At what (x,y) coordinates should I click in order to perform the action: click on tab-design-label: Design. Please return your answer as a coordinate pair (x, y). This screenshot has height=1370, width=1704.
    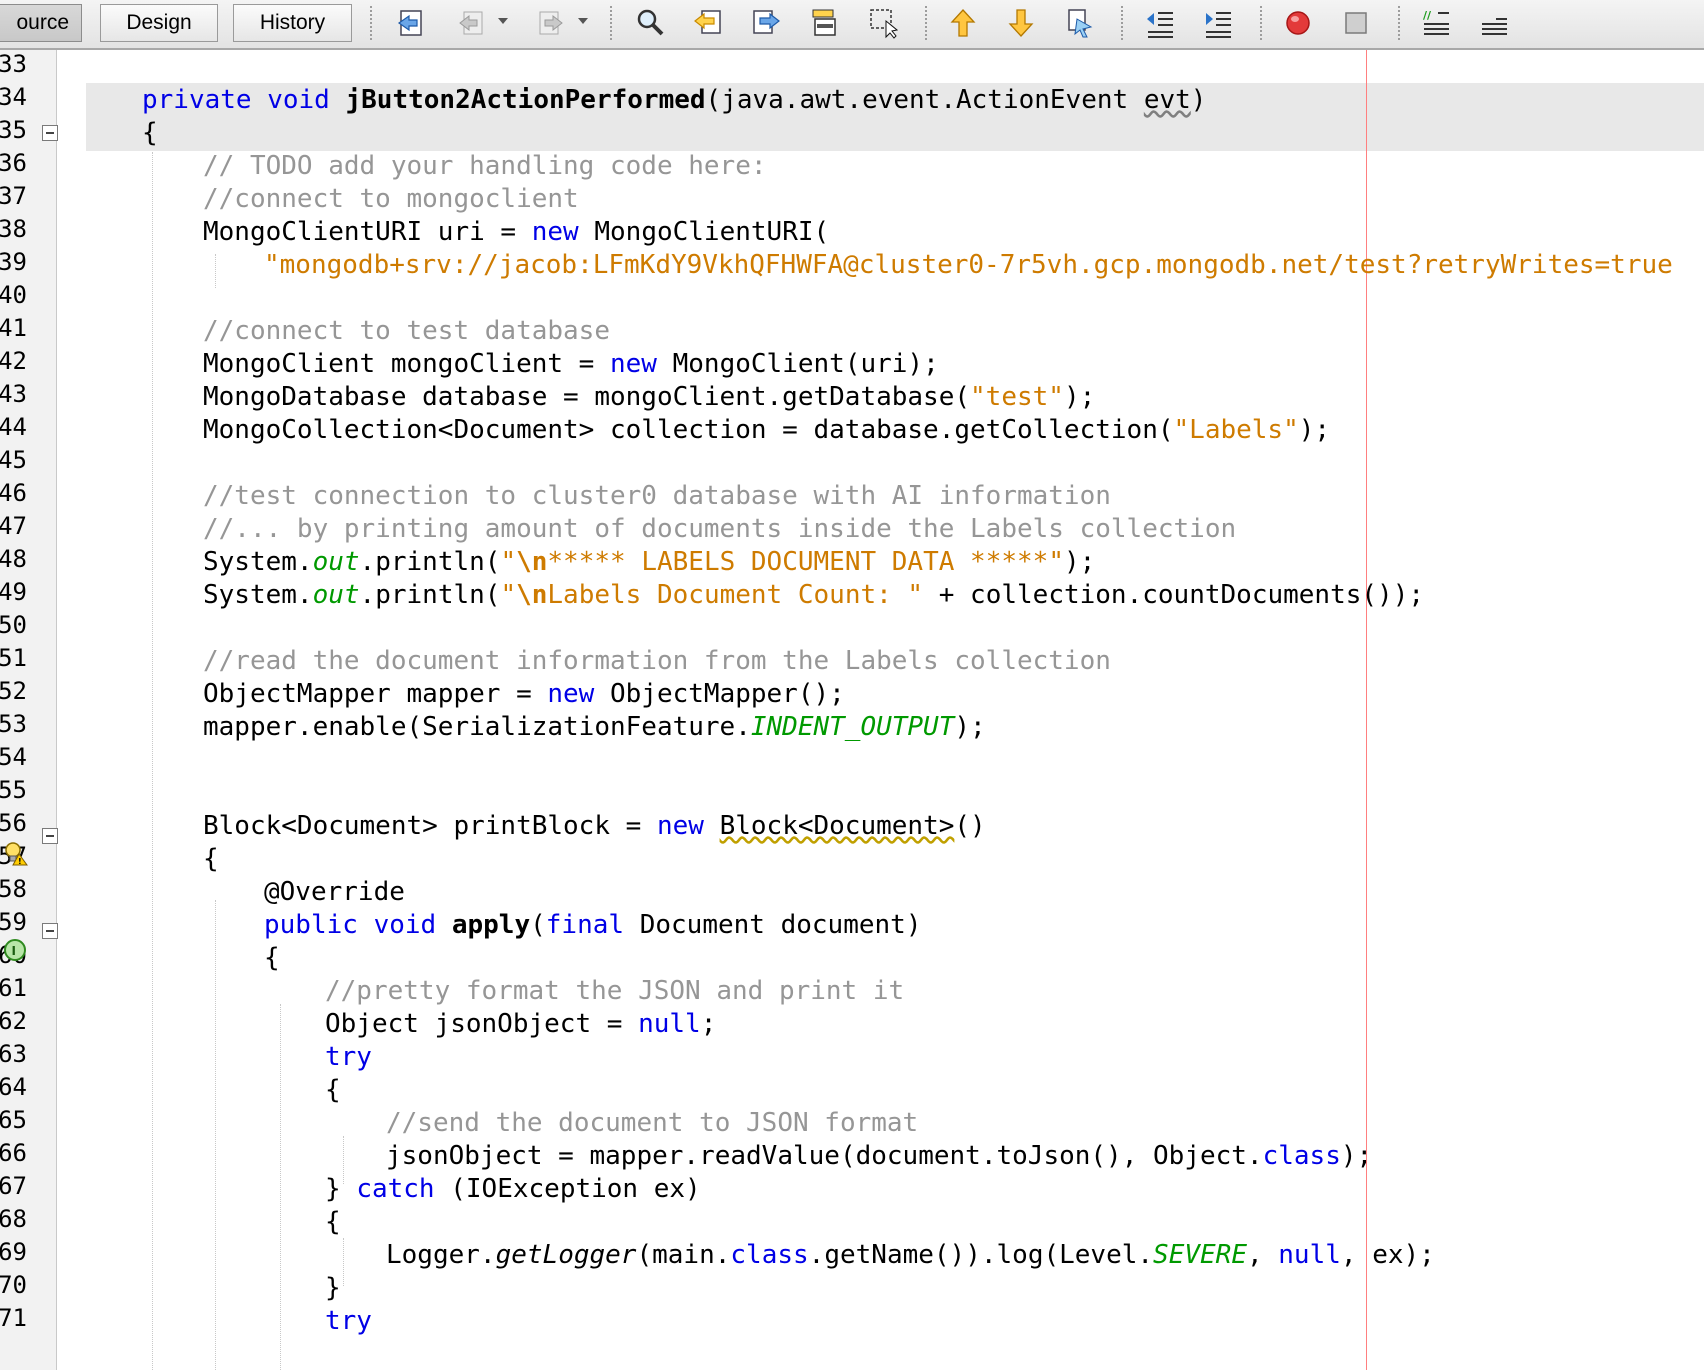
    Looking at the image, I should click on (159, 22).